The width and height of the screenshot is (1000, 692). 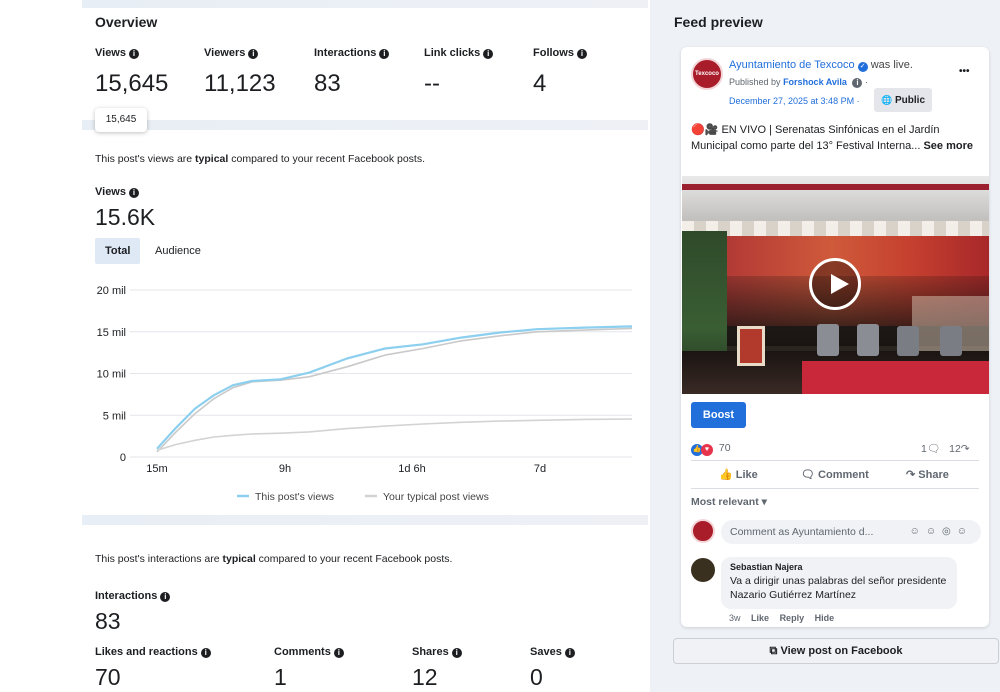 I want to click on page-avatar: Texcoco, so click(x=707, y=74).